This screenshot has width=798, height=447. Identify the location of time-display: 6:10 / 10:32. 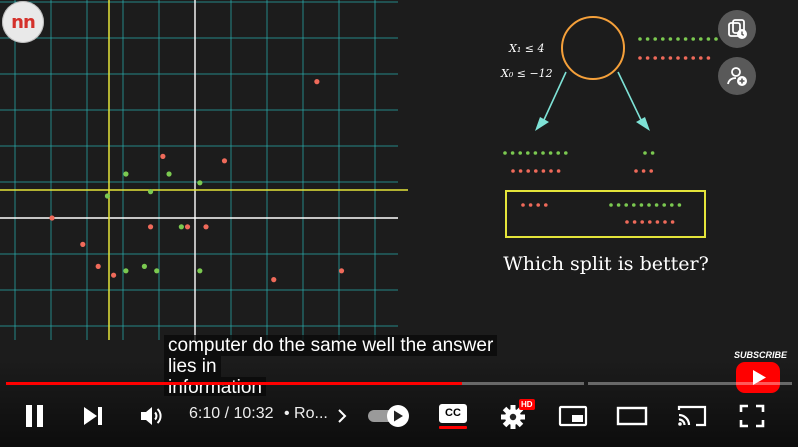
(231, 413).